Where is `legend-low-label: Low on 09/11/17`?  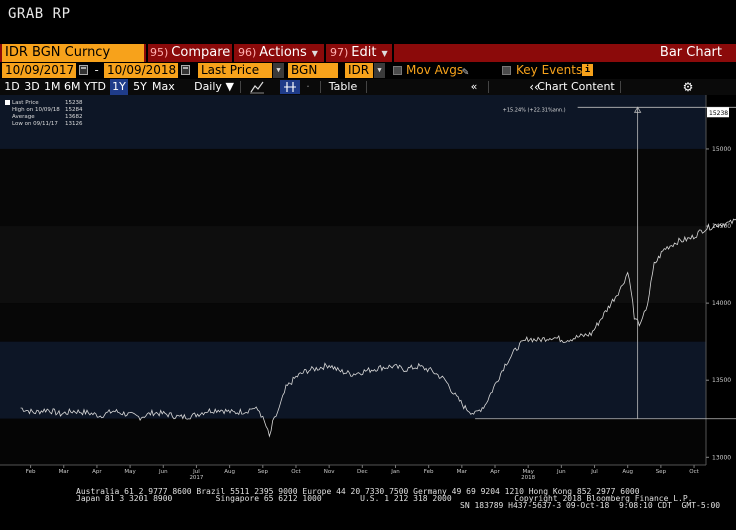 legend-low-label: Low on 09/11/17 is located at coordinates (35, 124).